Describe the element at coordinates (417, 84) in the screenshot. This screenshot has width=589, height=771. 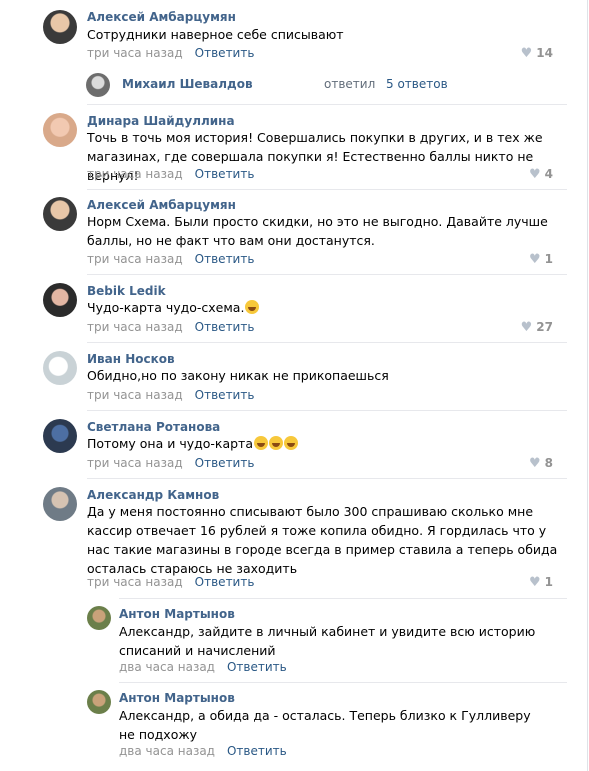
I see `thread-reply-count: 5 ответов` at that location.